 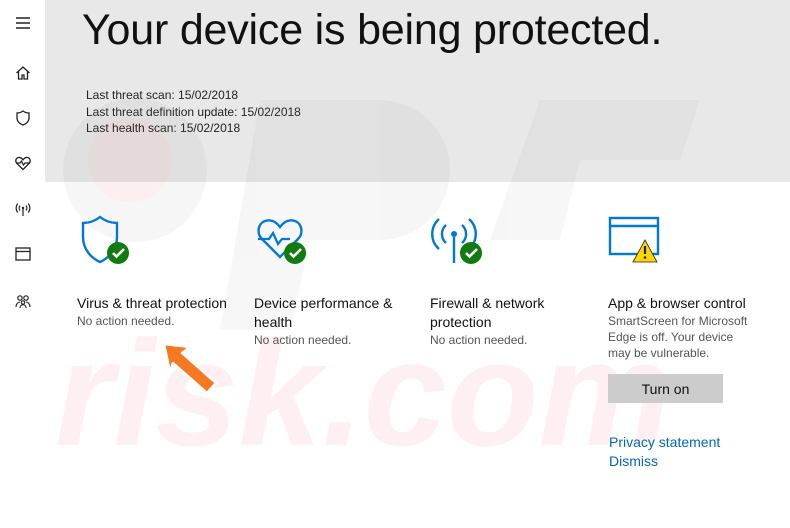 I want to click on last-health-scan: Last health scan: 15/02/2018, so click(x=163, y=128).